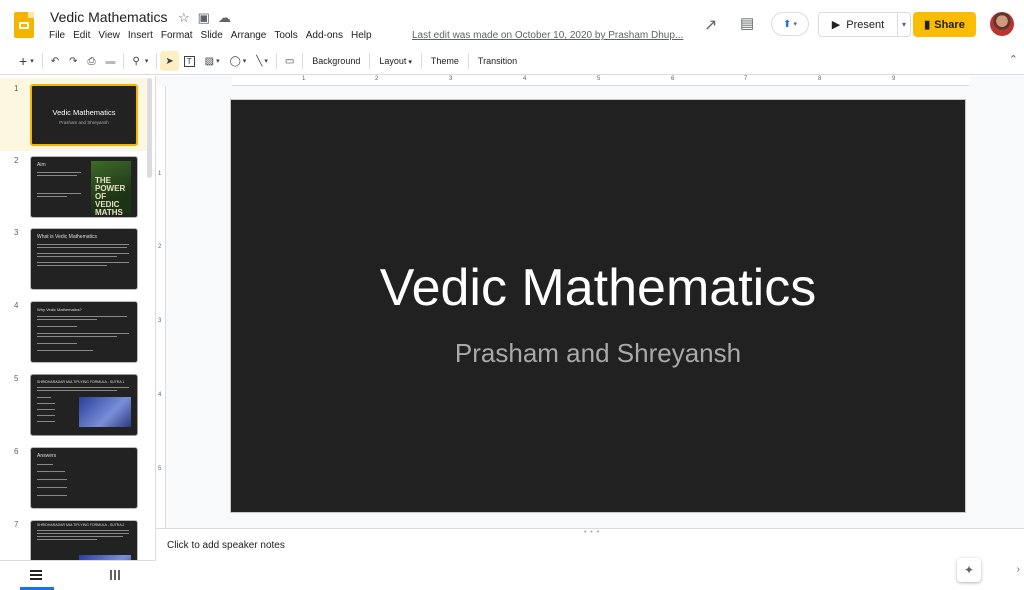 The image size is (1024, 590). Describe the element at coordinates (445, 61) in the screenshot. I see `theme-button: Theme` at that location.